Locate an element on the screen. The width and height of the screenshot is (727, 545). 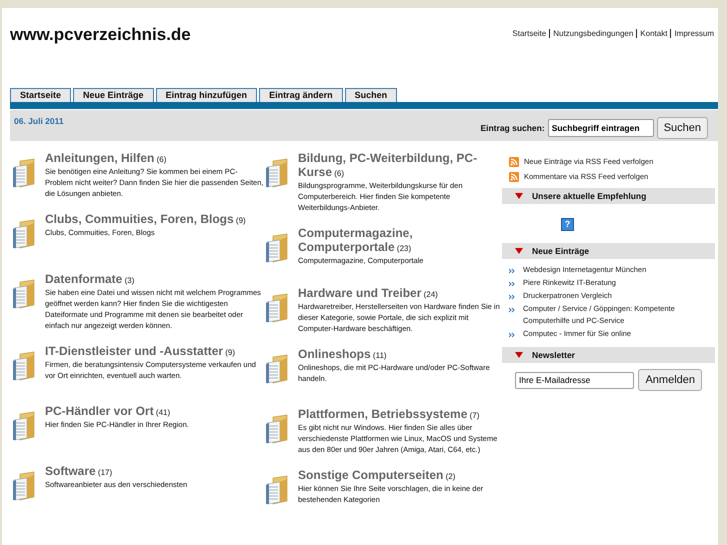
nav-tab: Startseite is located at coordinates (41, 95).